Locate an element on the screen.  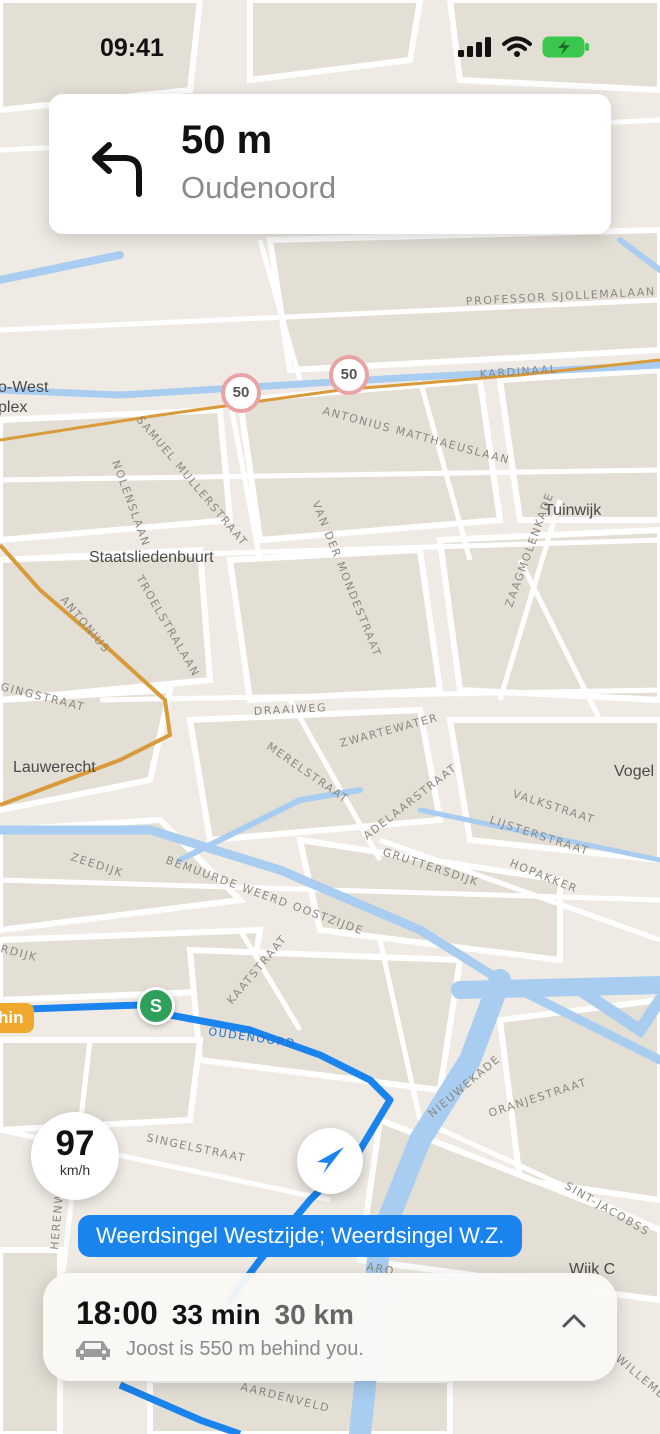
wifi-icon is located at coordinates (517, 46).